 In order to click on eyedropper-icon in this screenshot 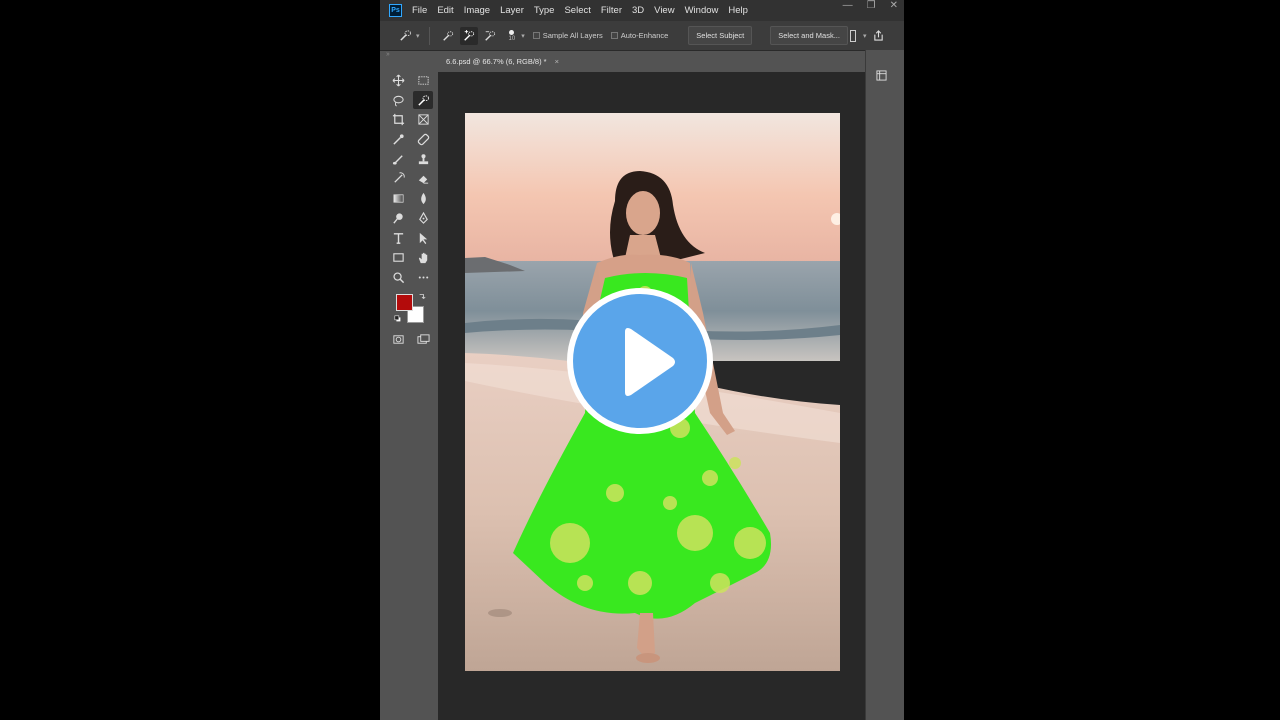, I will do `click(398, 139)`.